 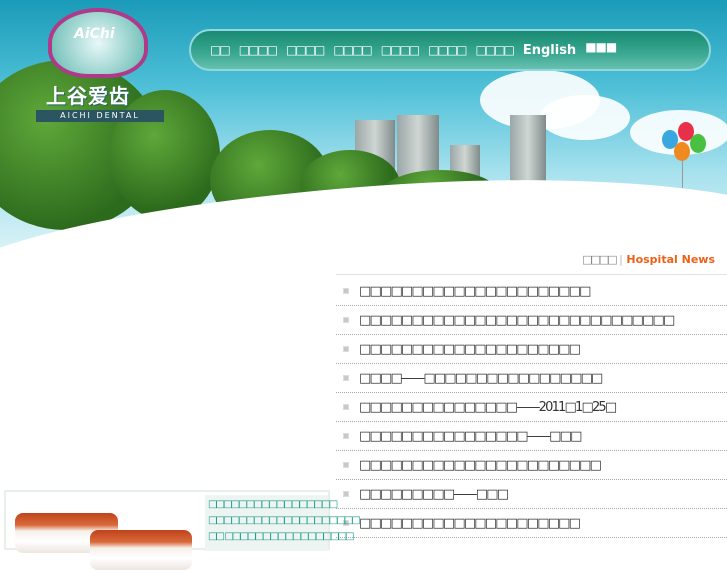 I want to click on news-link: □□□□□□□□□□□□□□□□□□□□□□□□□□□□□□, so click(x=517, y=320).